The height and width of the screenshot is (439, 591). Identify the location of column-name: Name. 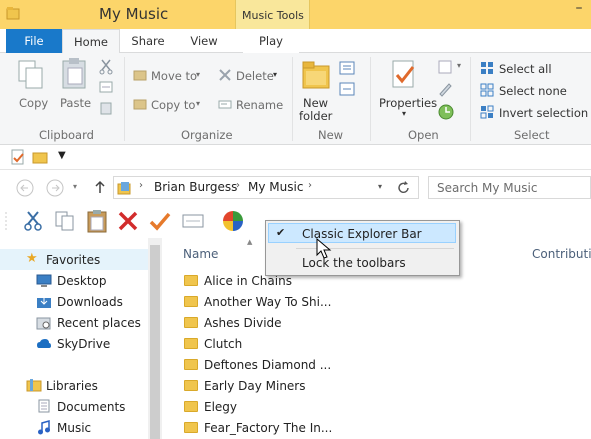
(200, 254).